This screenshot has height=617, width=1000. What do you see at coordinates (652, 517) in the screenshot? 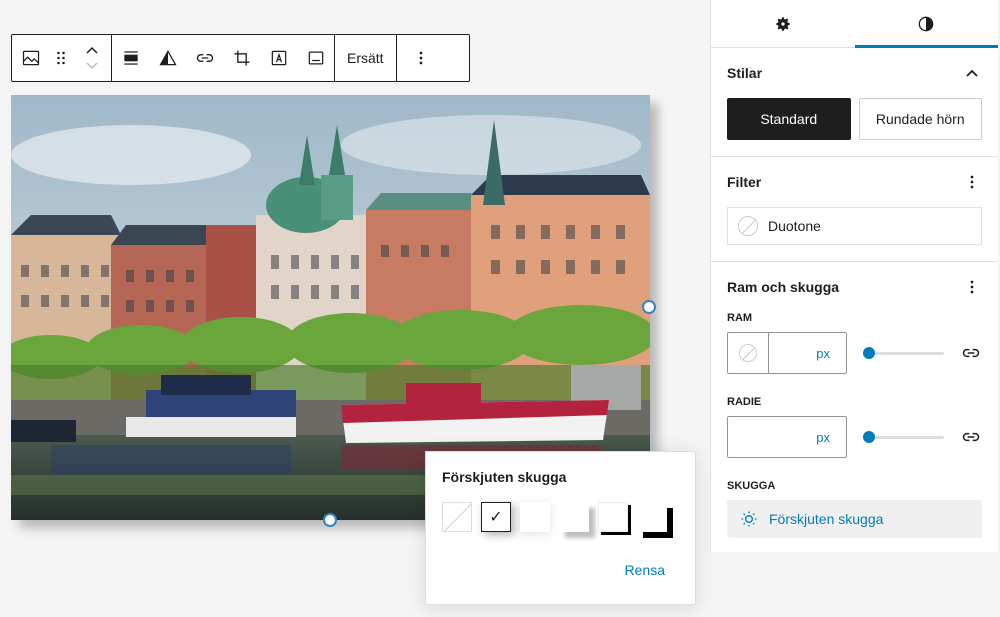
I see `shadow-preset-crisp` at bounding box center [652, 517].